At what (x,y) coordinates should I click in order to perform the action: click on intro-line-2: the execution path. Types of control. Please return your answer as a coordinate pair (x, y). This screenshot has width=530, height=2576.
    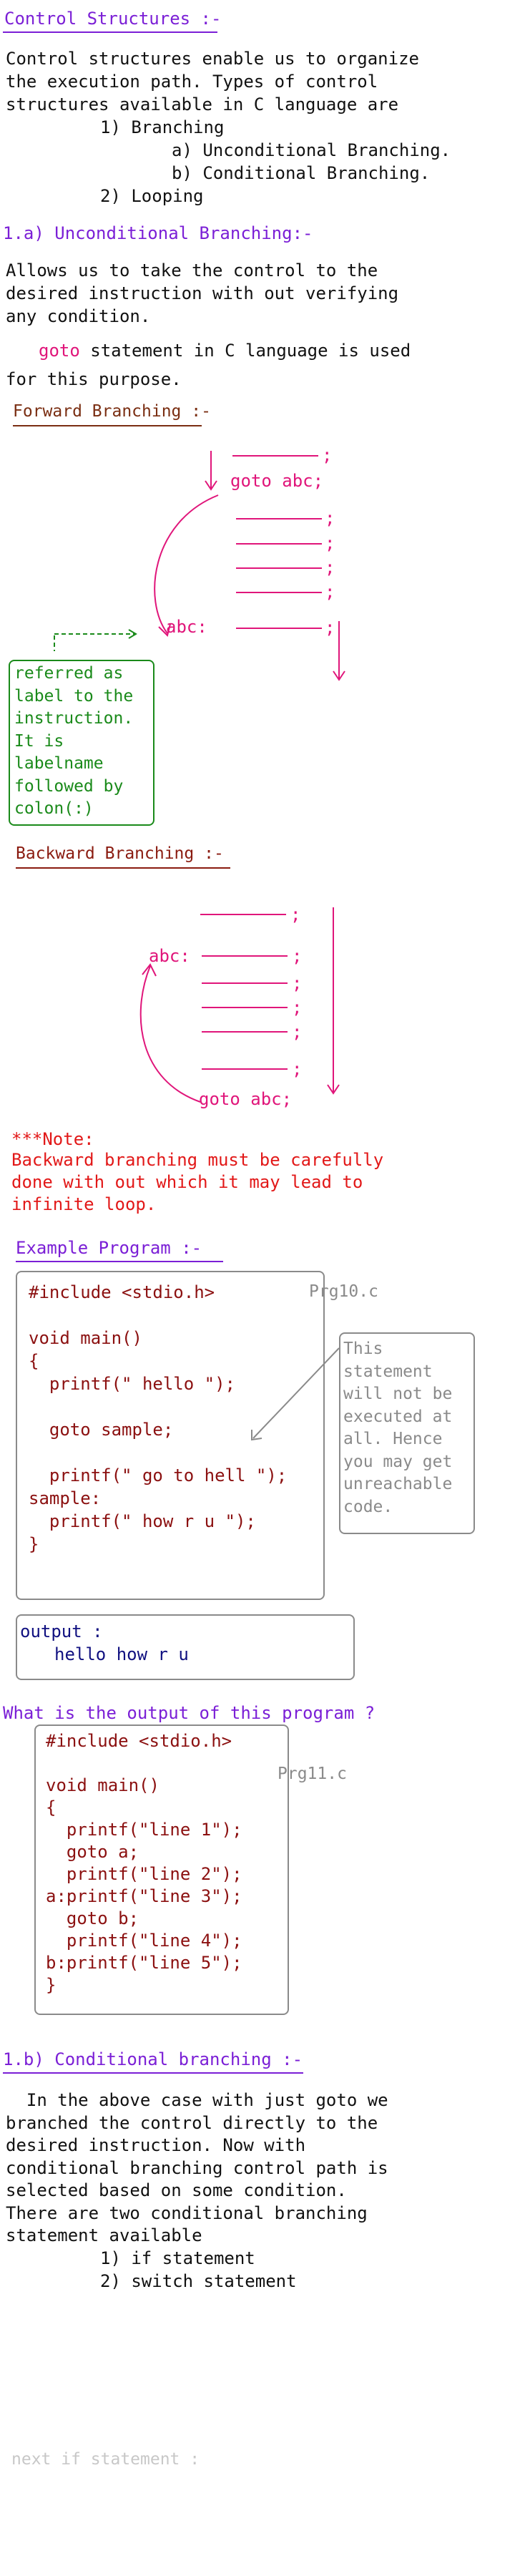
    Looking at the image, I should click on (192, 82).